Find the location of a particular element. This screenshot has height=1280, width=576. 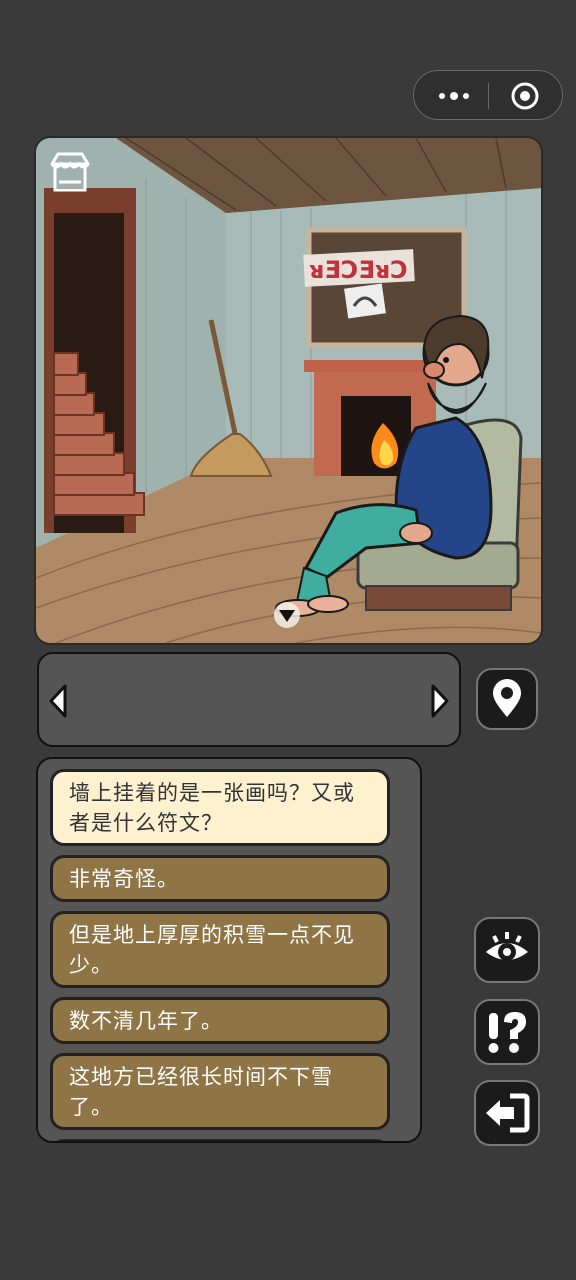

hint-button is located at coordinates (507, 1032).